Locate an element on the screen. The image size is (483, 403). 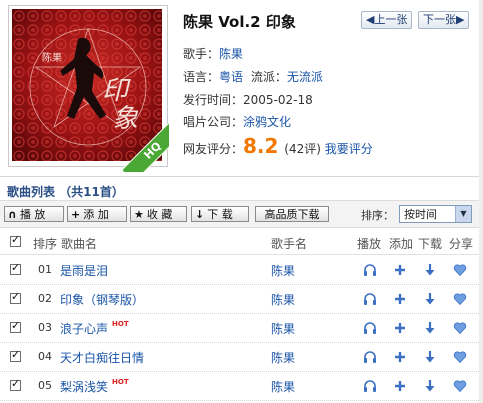
language-link: 粤语 is located at coordinates (231, 77).